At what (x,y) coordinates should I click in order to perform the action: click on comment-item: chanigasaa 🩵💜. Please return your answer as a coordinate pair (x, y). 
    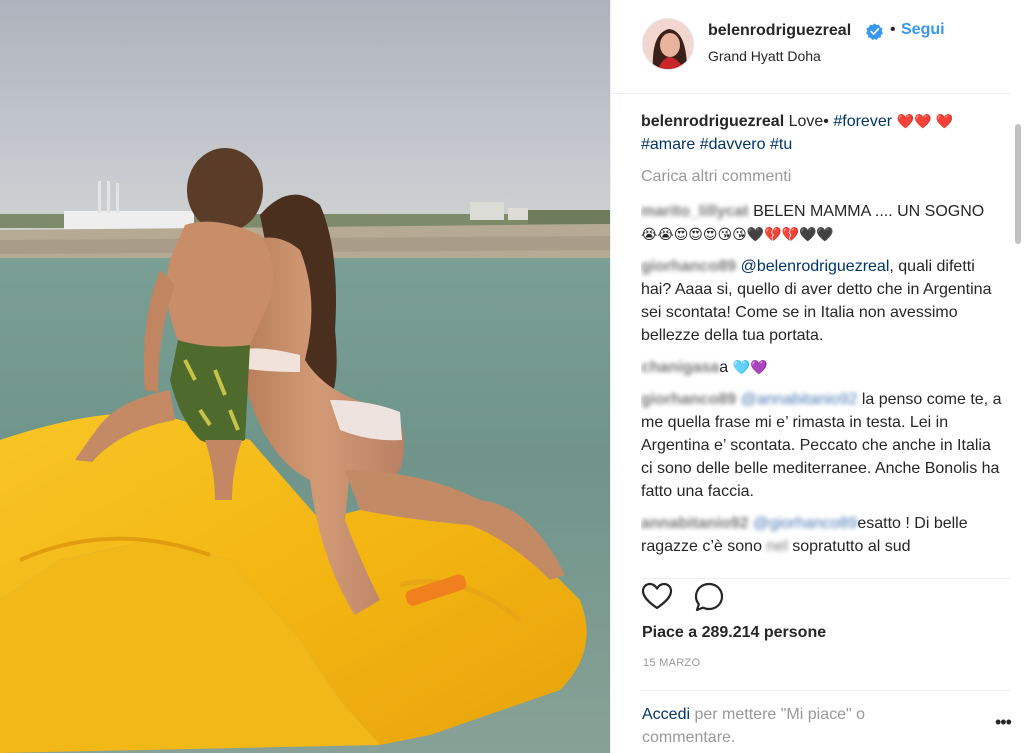
    Looking at the image, I should click on (823, 367).